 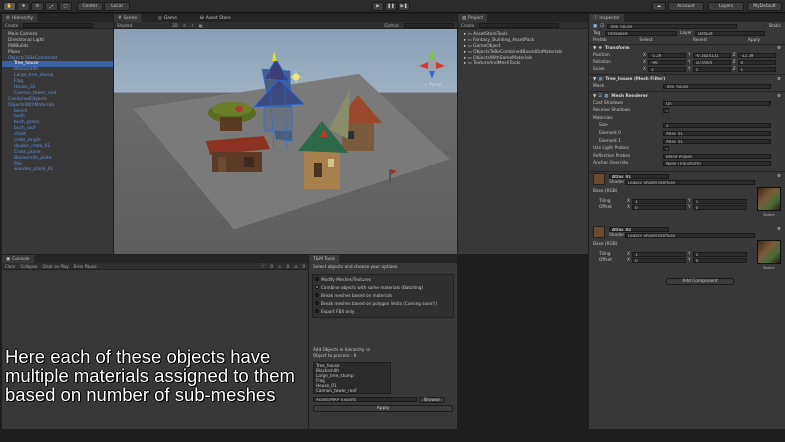 I want to click on export-path-field: Assets/MRP_Exports, so click(x=365, y=399).